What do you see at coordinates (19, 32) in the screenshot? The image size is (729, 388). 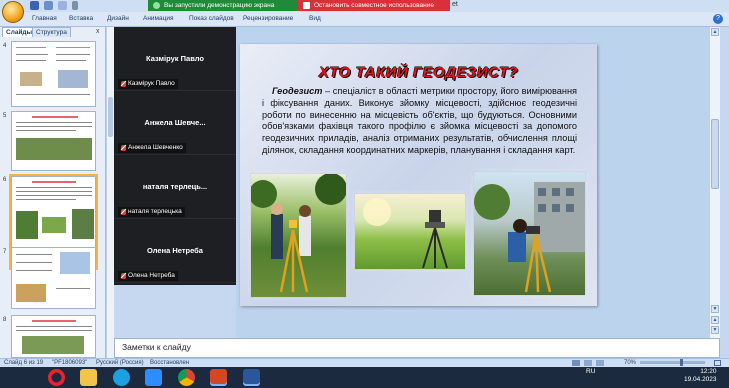 I see `tab-slides: Слайды` at bounding box center [19, 32].